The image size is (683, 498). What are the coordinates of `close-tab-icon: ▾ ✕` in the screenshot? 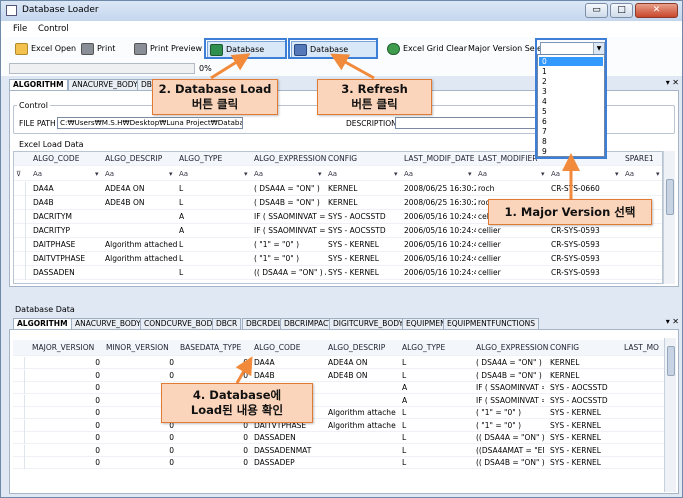 It's located at (672, 82).